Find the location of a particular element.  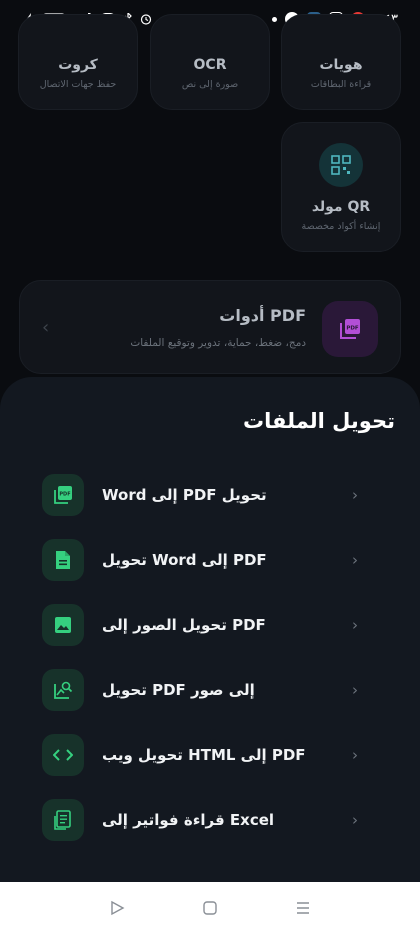

notification-dot-icon is located at coordinates (274, 19).